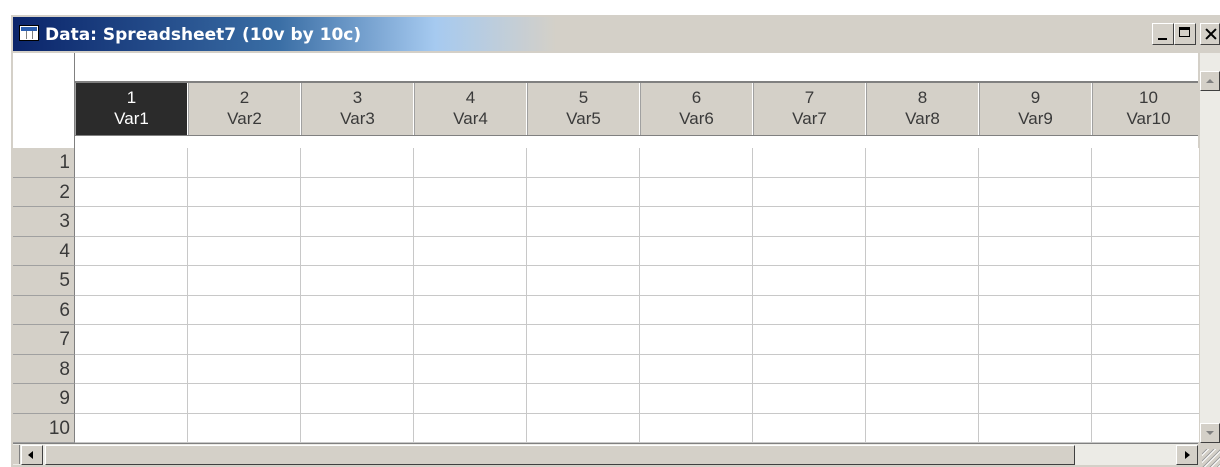 This screenshot has width=1220, height=467. Describe the element at coordinates (1163, 34) in the screenshot. I see `minimize-button` at that location.